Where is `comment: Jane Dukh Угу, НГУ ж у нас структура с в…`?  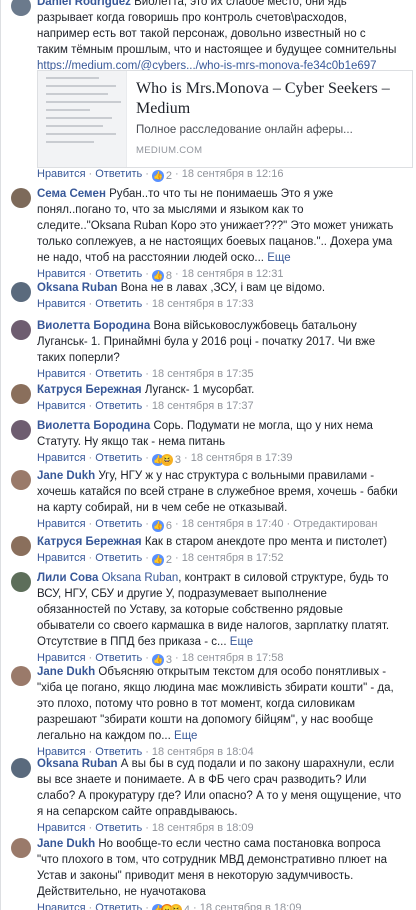
comment: Jane Dukh Угу, НГУ ж у нас структура с в… is located at coordinates (210, 501).